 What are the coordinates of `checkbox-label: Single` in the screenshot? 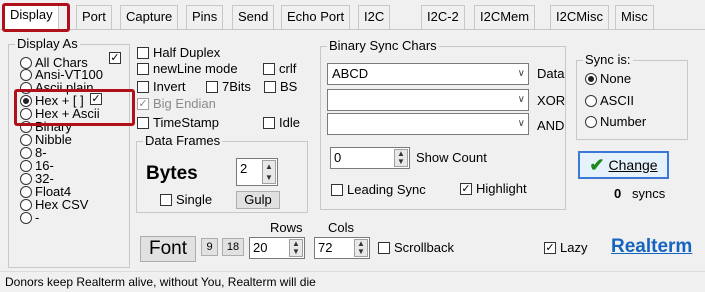 It's located at (194, 199).